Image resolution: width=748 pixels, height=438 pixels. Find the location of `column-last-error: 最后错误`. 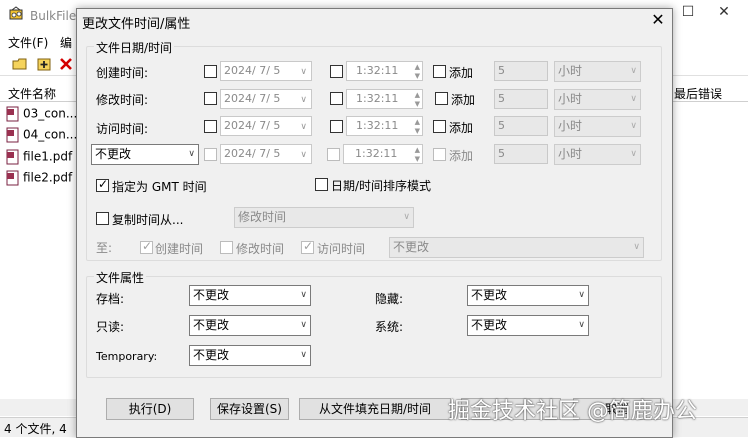

column-last-error: 最后错误 is located at coordinates (698, 93).